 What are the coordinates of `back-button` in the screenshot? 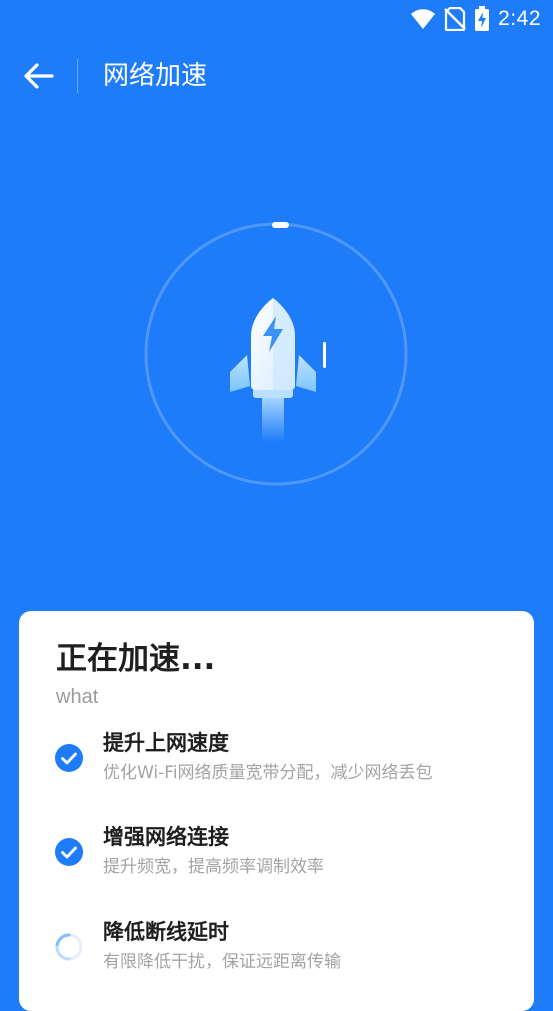 It's located at (38, 76).